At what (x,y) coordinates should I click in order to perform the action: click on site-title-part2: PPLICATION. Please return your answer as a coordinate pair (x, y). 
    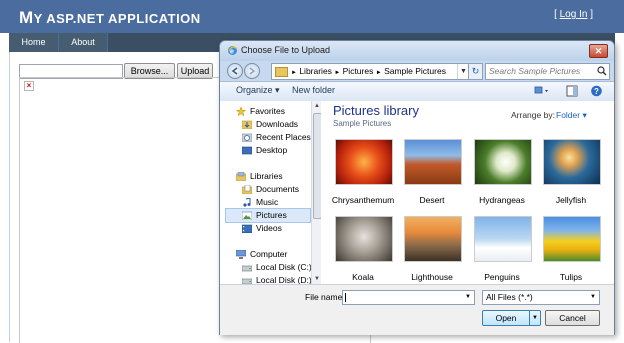
    Looking at the image, I should click on (159, 18).